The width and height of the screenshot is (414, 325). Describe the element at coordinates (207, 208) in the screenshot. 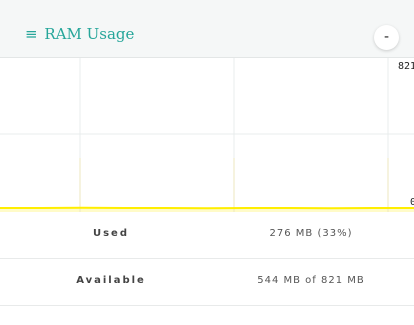

I see `series-line` at that location.